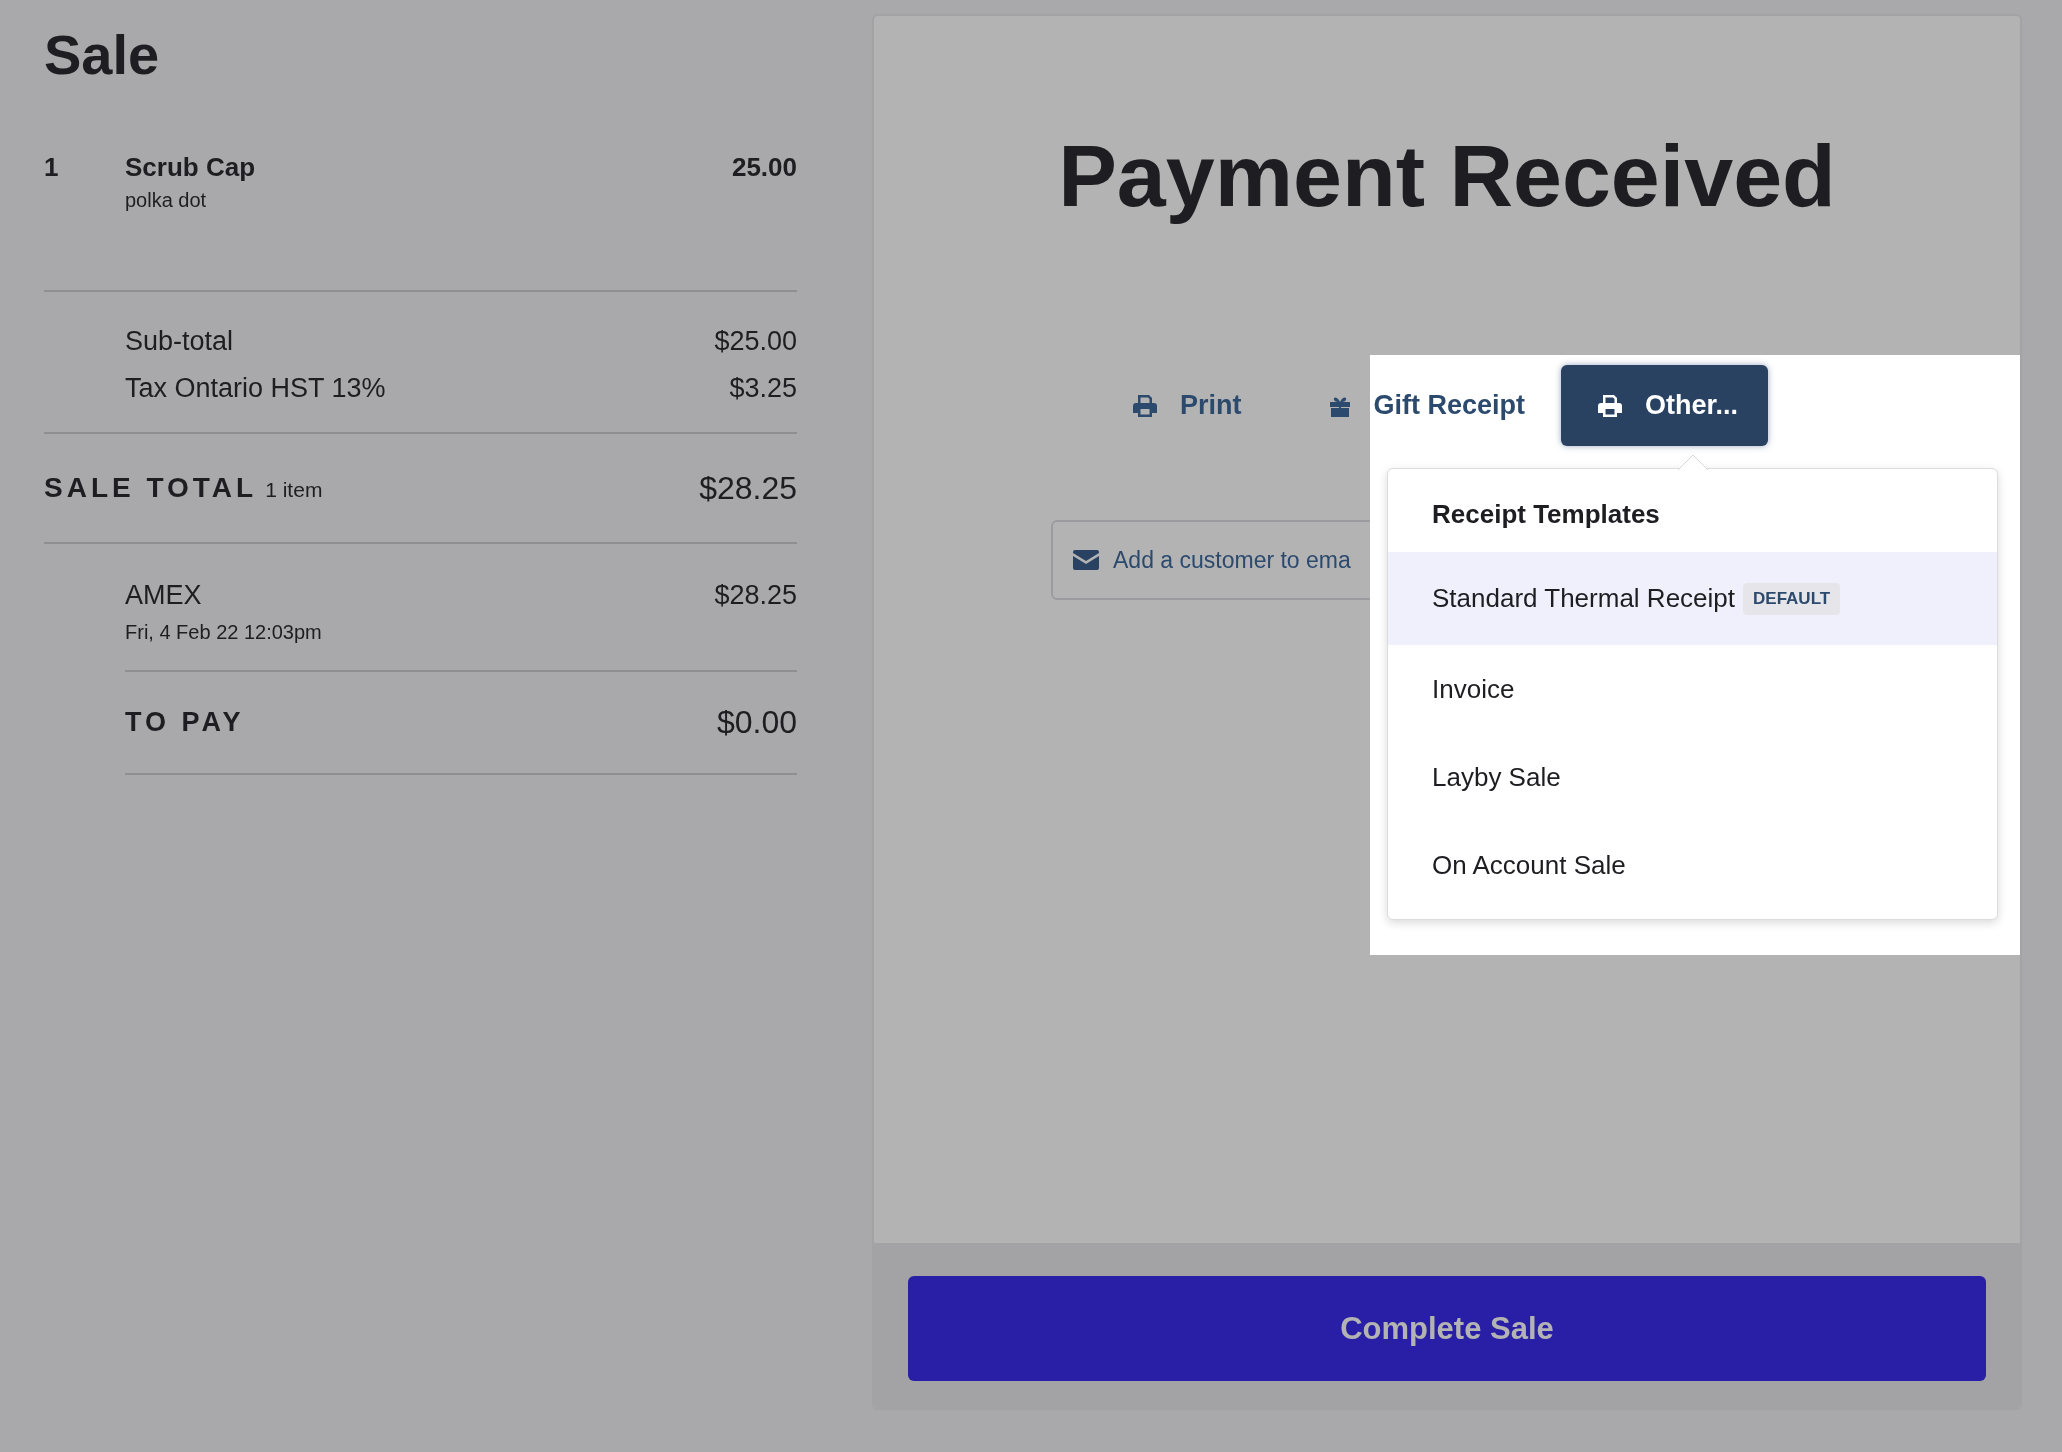 Image resolution: width=2062 pixels, height=1452 pixels. Describe the element at coordinates (1692, 865) in the screenshot. I see `template-option: On Account Sale` at that location.